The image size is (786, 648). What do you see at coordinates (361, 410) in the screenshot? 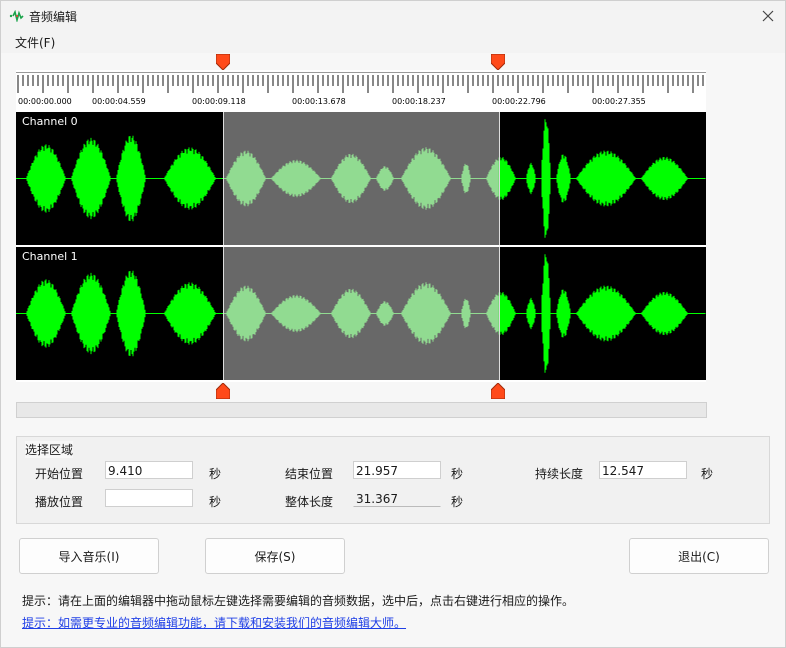
I see `horizontal-scrollbar` at bounding box center [361, 410].